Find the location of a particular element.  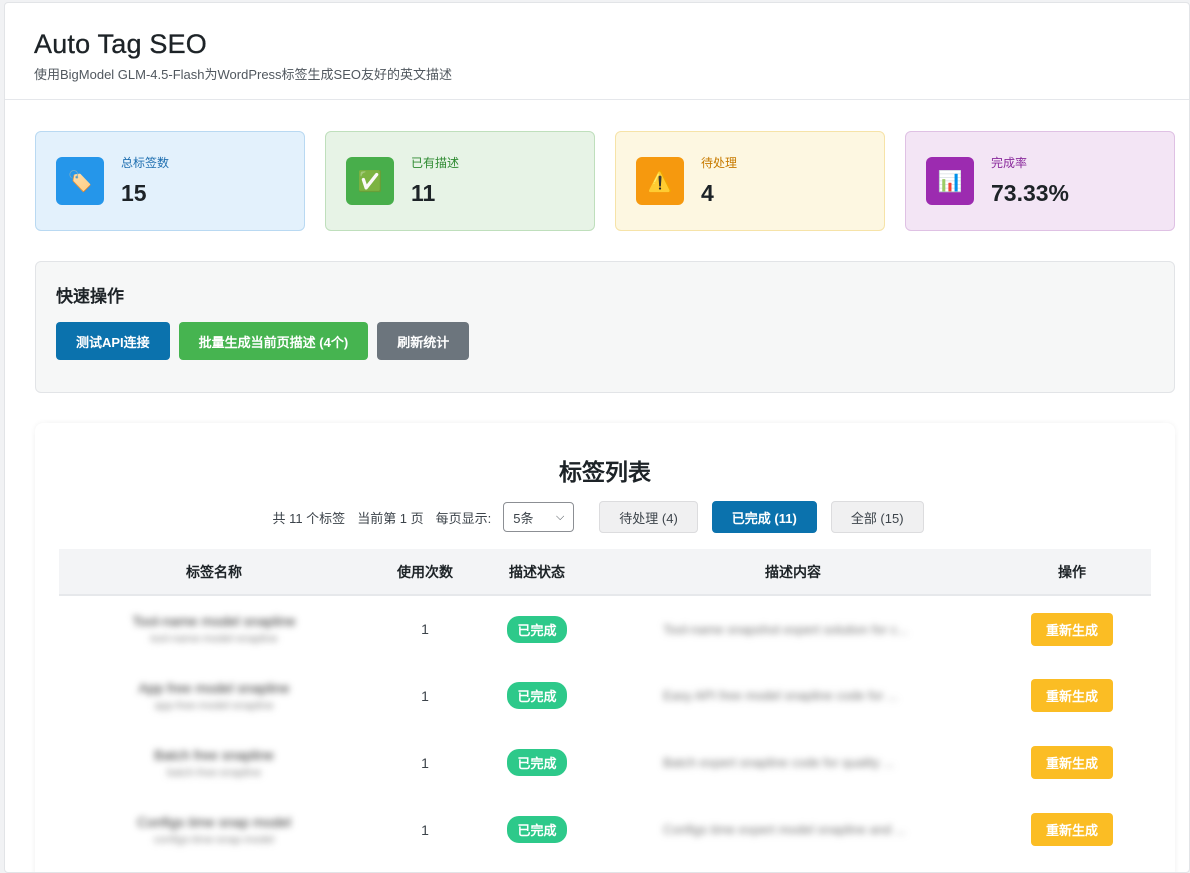

tag-slug: tool-name-model-snapline is located at coordinates (214, 639).